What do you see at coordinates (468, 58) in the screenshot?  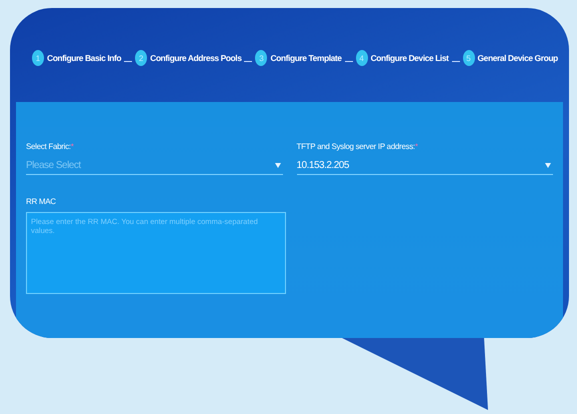 I see `step-number: 5` at bounding box center [468, 58].